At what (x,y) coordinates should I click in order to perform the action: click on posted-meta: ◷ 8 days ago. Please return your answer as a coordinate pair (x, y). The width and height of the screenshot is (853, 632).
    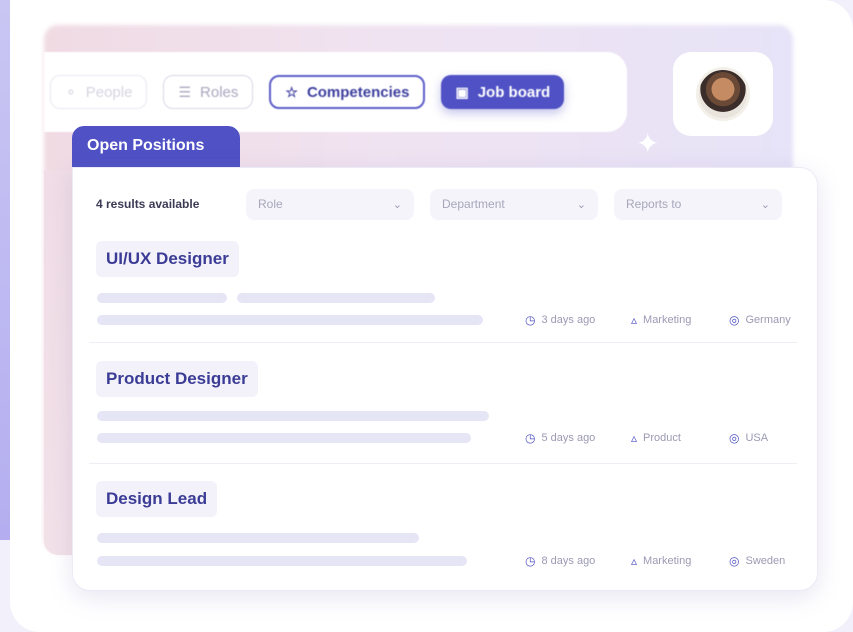
    Looking at the image, I should click on (578, 561).